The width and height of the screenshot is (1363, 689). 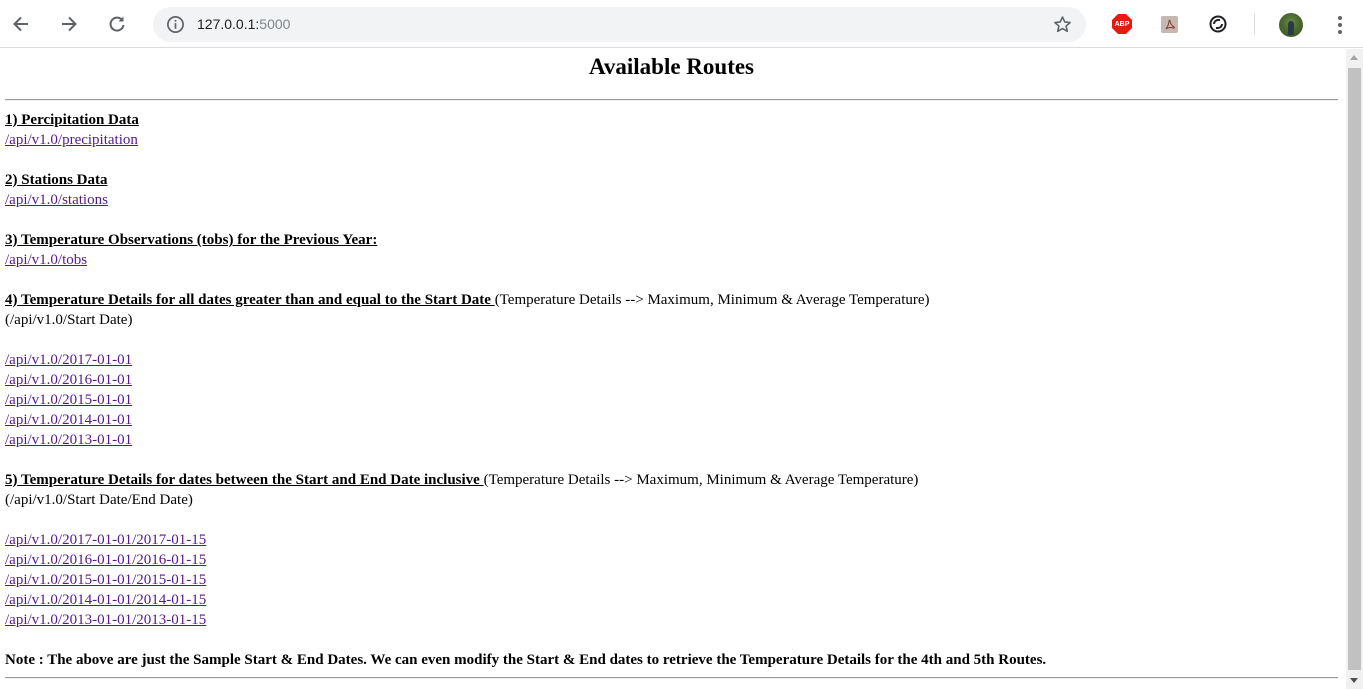 I want to click on pdf-icon, so click(x=1169, y=24).